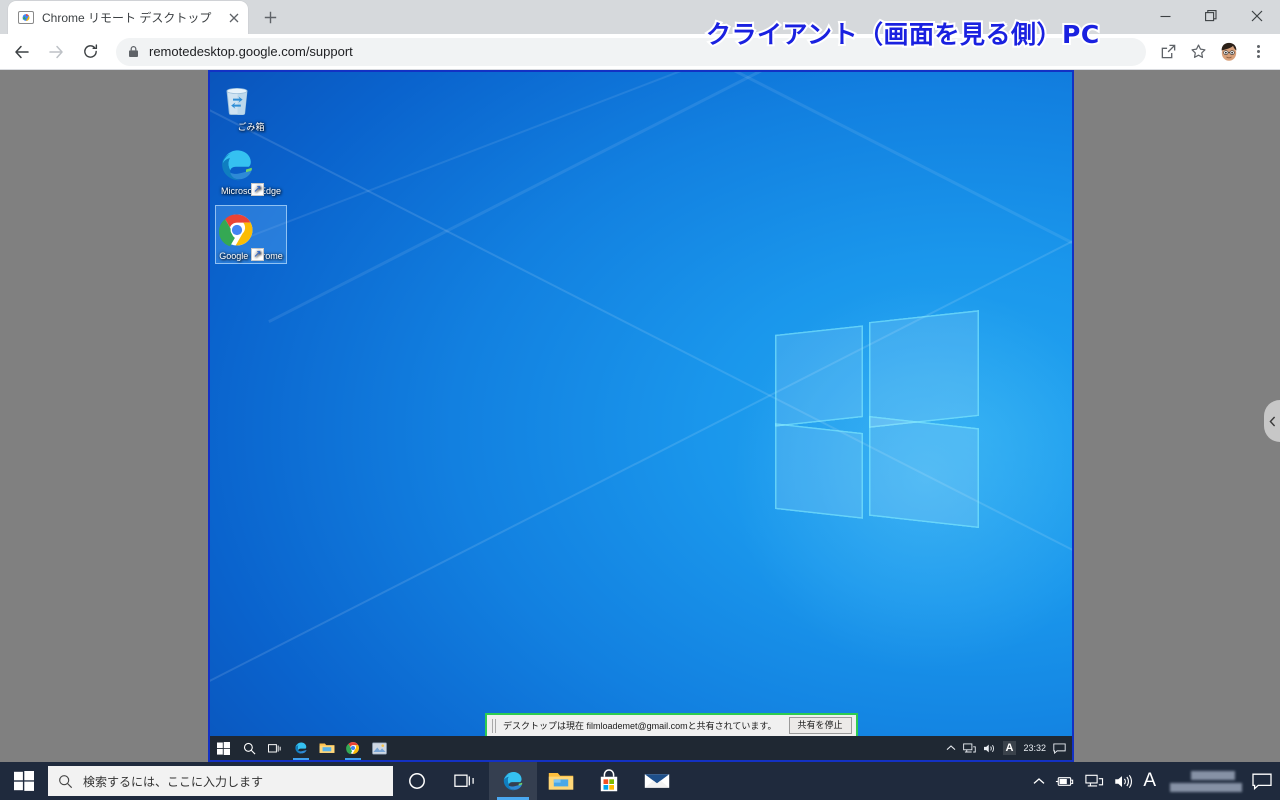 This screenshot has width=1280, height=800. Describe the element at coordinates (56, 52) in the screenshot. I see `forward-arrow-icon` at that location.